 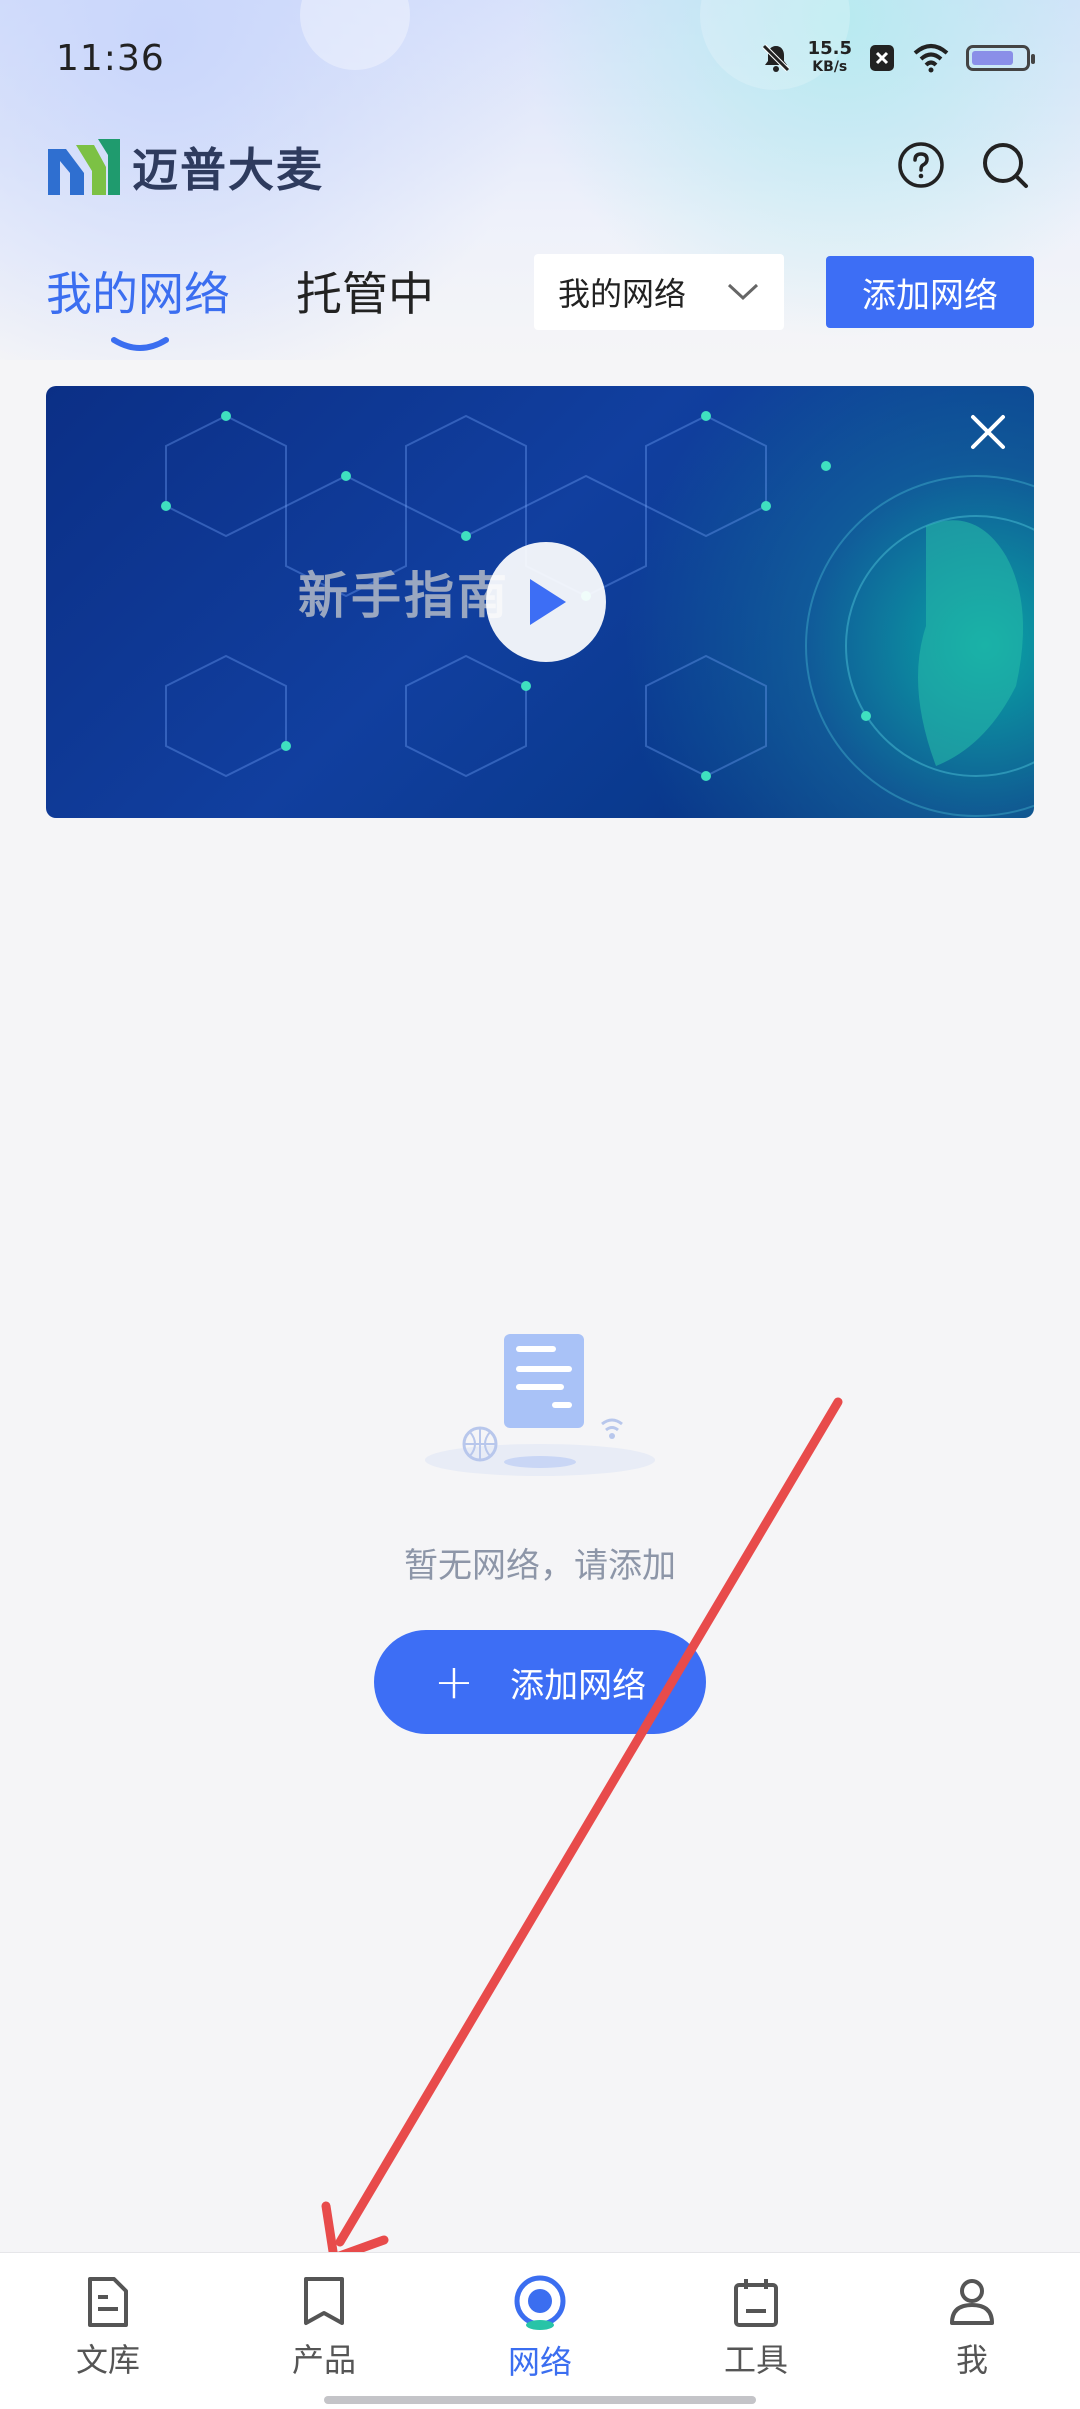 I want to click on status-icons: 15.5 KB/s, so click(x=897, y=58).